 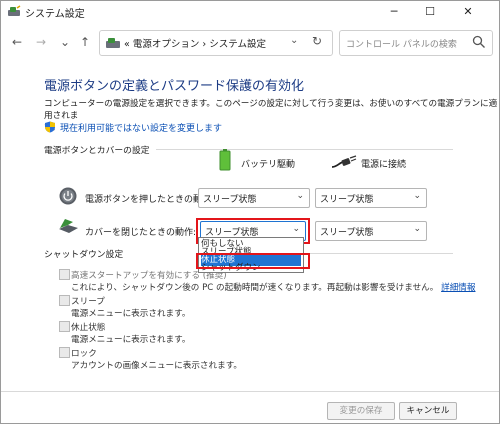 I want to click on power-options-app-icon, so click(x=14, y=10).